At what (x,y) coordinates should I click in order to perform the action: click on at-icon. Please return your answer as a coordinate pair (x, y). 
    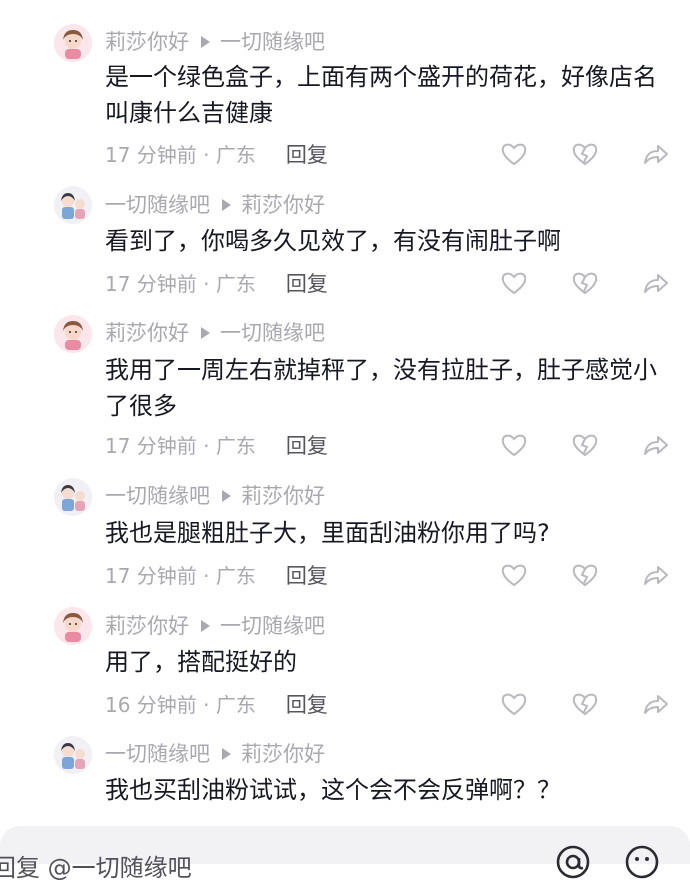
    Looking at the image, I should click on (573, 862).